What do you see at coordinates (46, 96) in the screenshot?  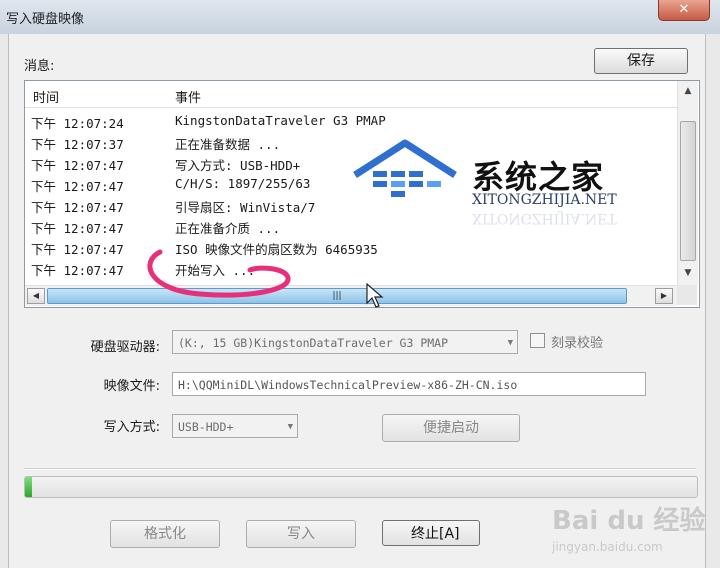 I see `column-time: 时间` at bounding box center [46, 96].